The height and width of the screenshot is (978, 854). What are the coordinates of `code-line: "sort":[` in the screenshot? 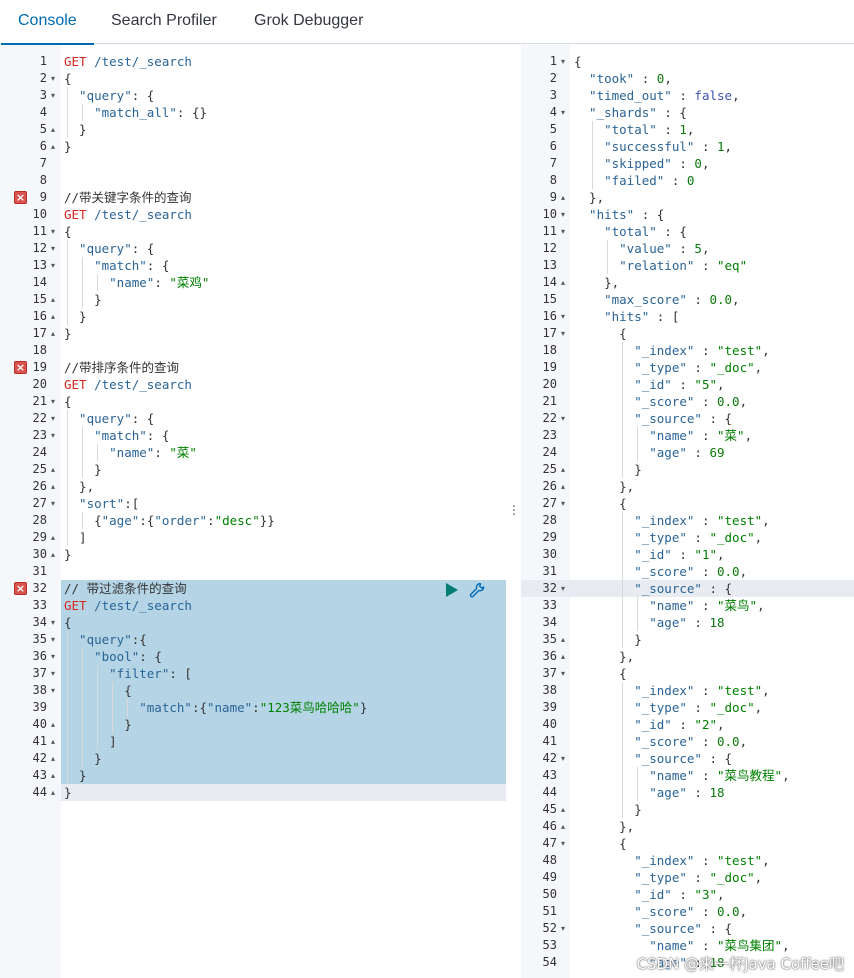 It's located at (101, 503).